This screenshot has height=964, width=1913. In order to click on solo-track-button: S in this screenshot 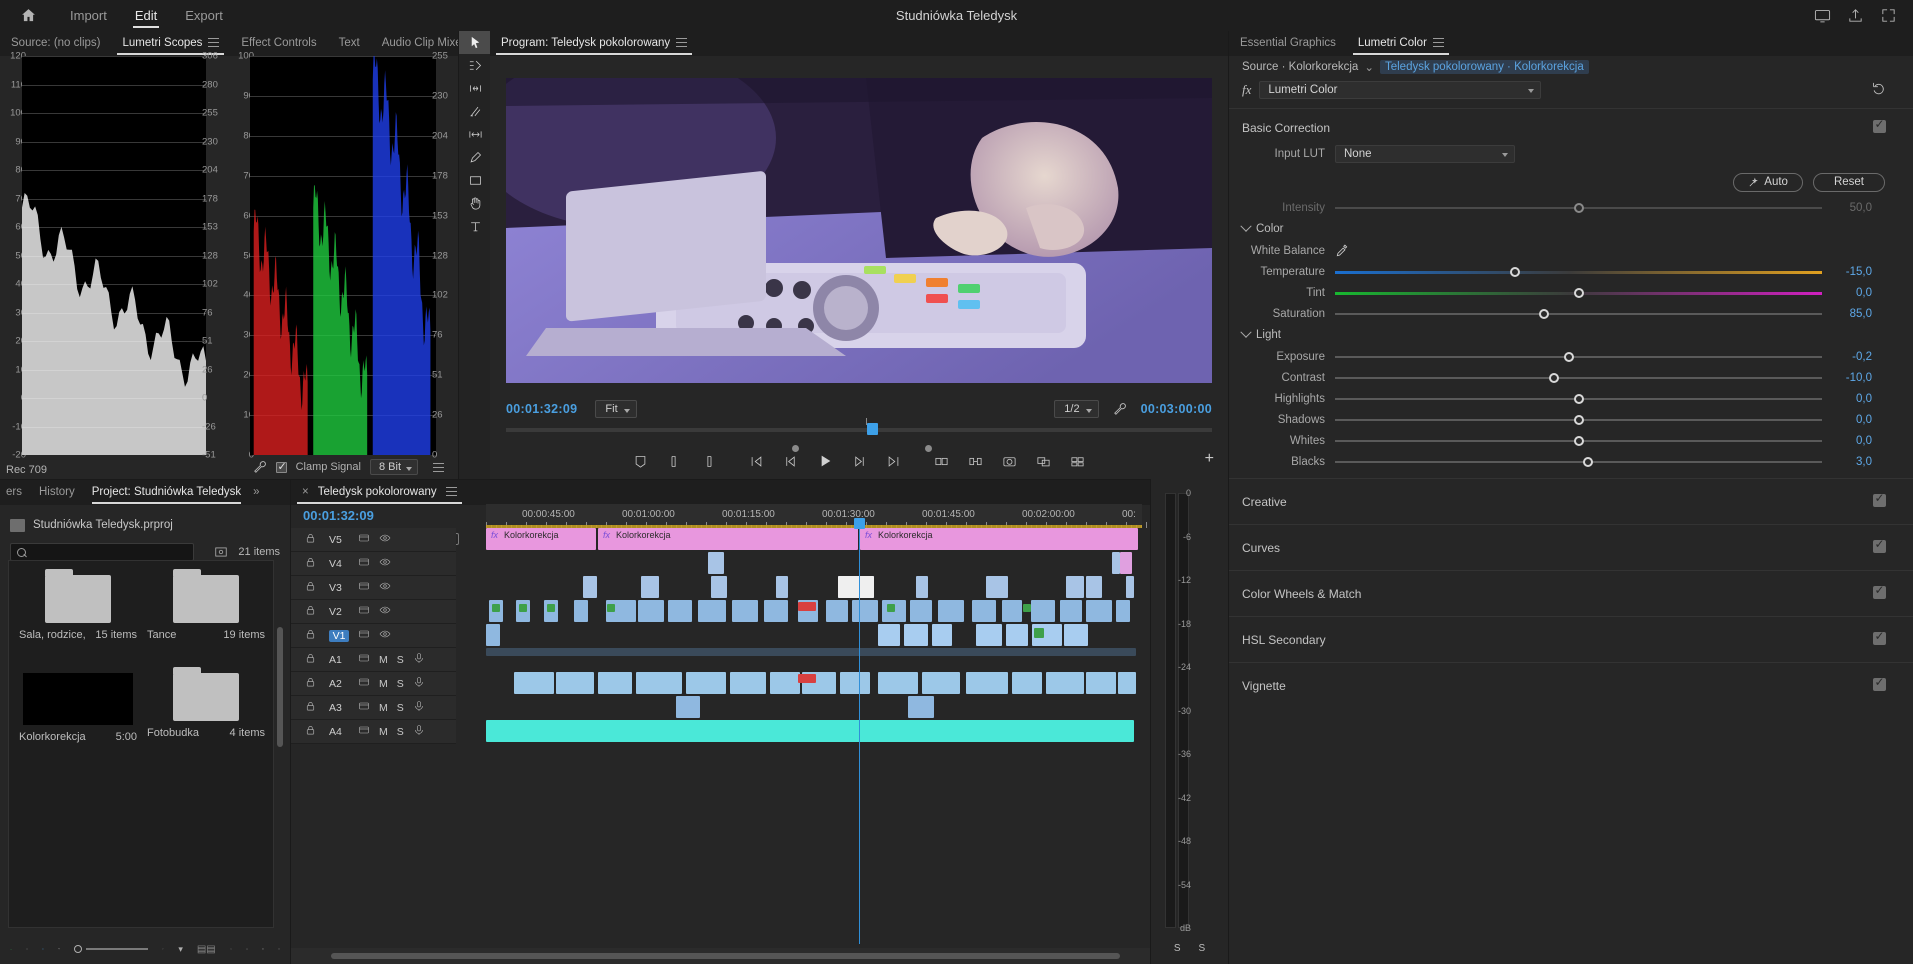, I will do `click(400, 708)`.